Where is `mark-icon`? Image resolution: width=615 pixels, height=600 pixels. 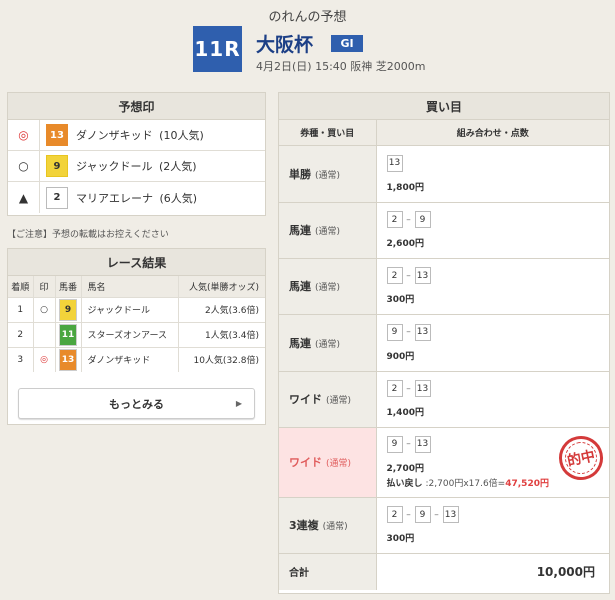 mark-icon is located at coordinates (44, 335).